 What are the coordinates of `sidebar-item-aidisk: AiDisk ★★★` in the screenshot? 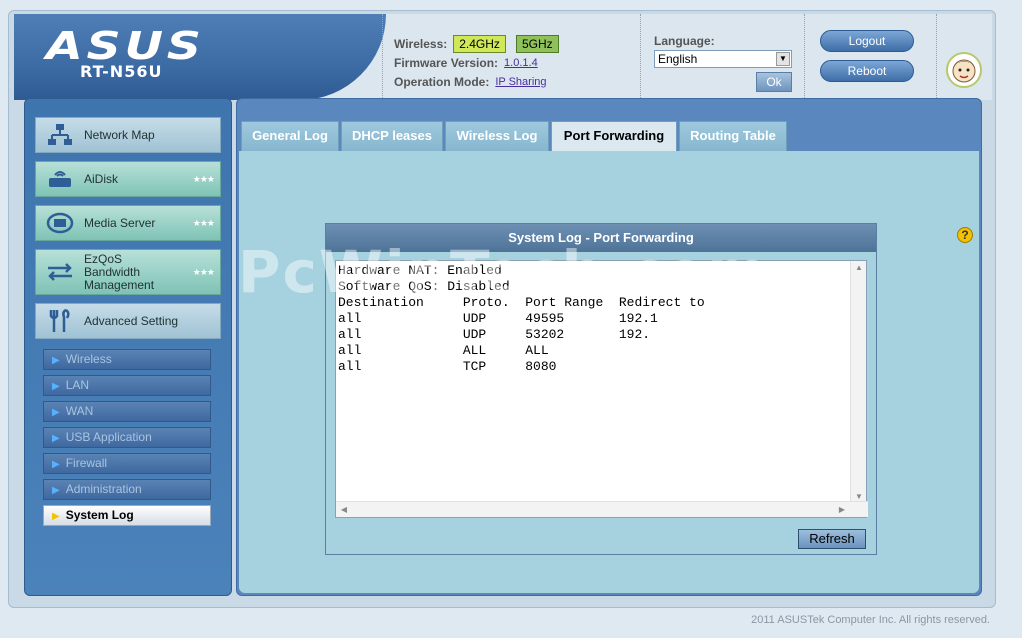 It's located at (128, 179).